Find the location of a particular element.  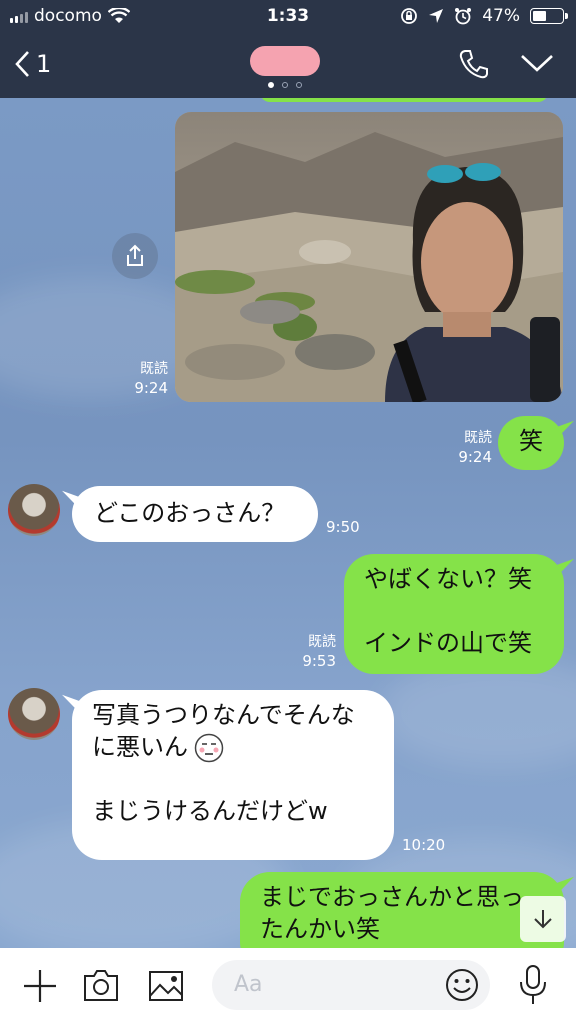

status-bar: docomo 1:33 47% is located at coordinates (288, 17).